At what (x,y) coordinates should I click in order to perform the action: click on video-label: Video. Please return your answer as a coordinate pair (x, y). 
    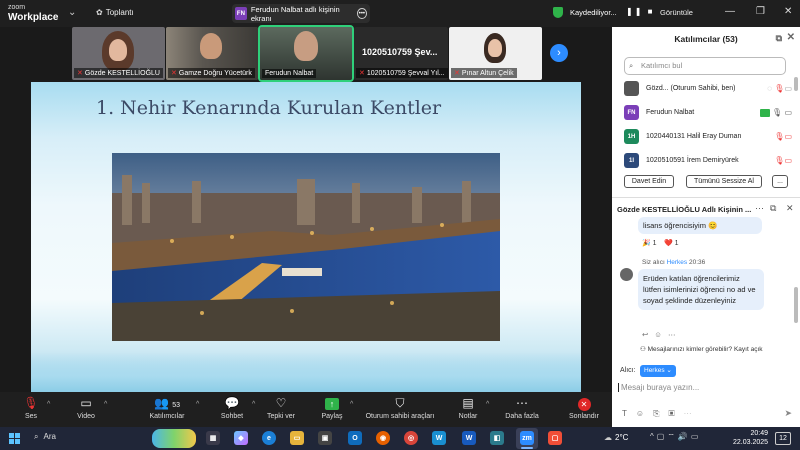
    Looking at the image, I should click on (86, 416).